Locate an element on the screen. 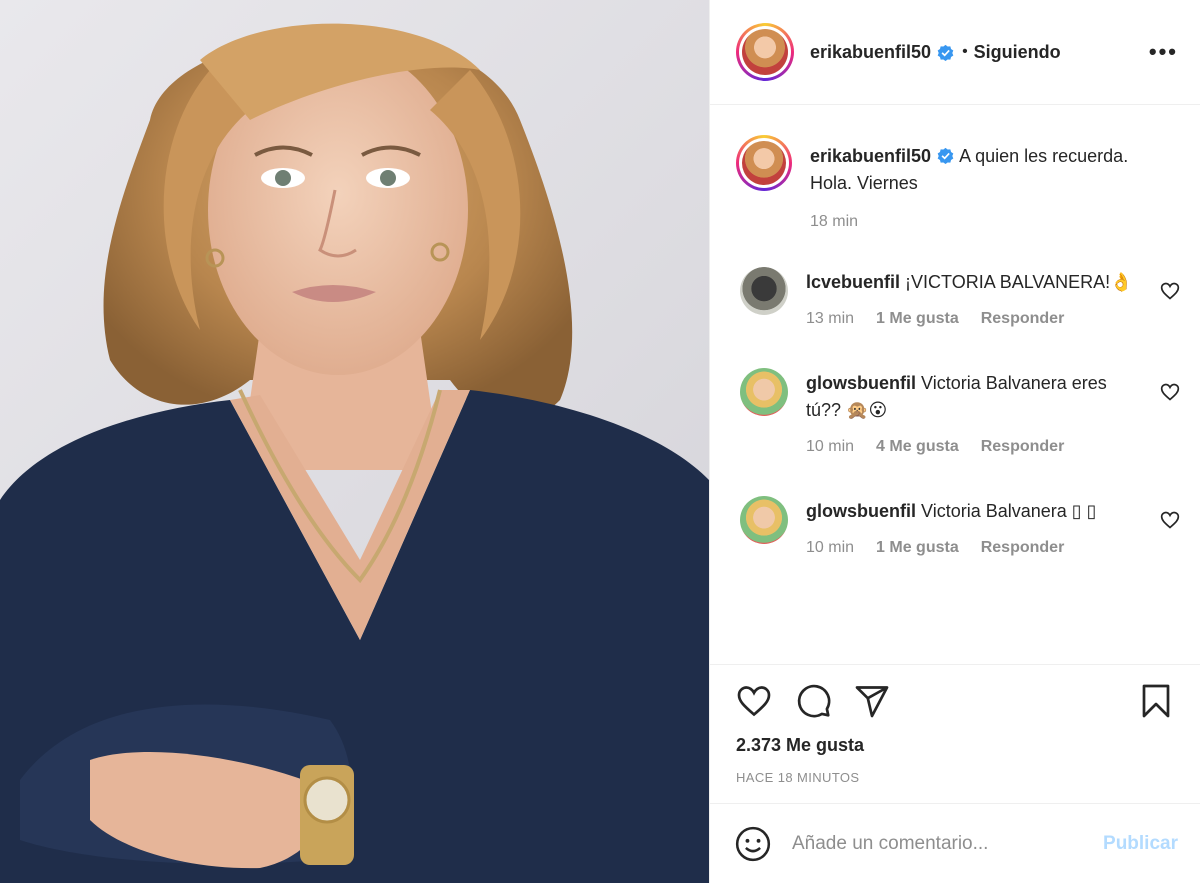 This screenshot has height=883, width=1200. post-timestamp: HACE 18 MINUTOS is located at coordinates (955, 777).